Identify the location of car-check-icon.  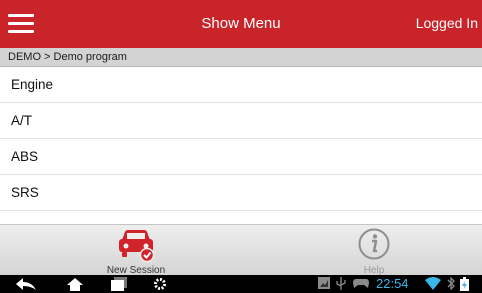
(137, 246).